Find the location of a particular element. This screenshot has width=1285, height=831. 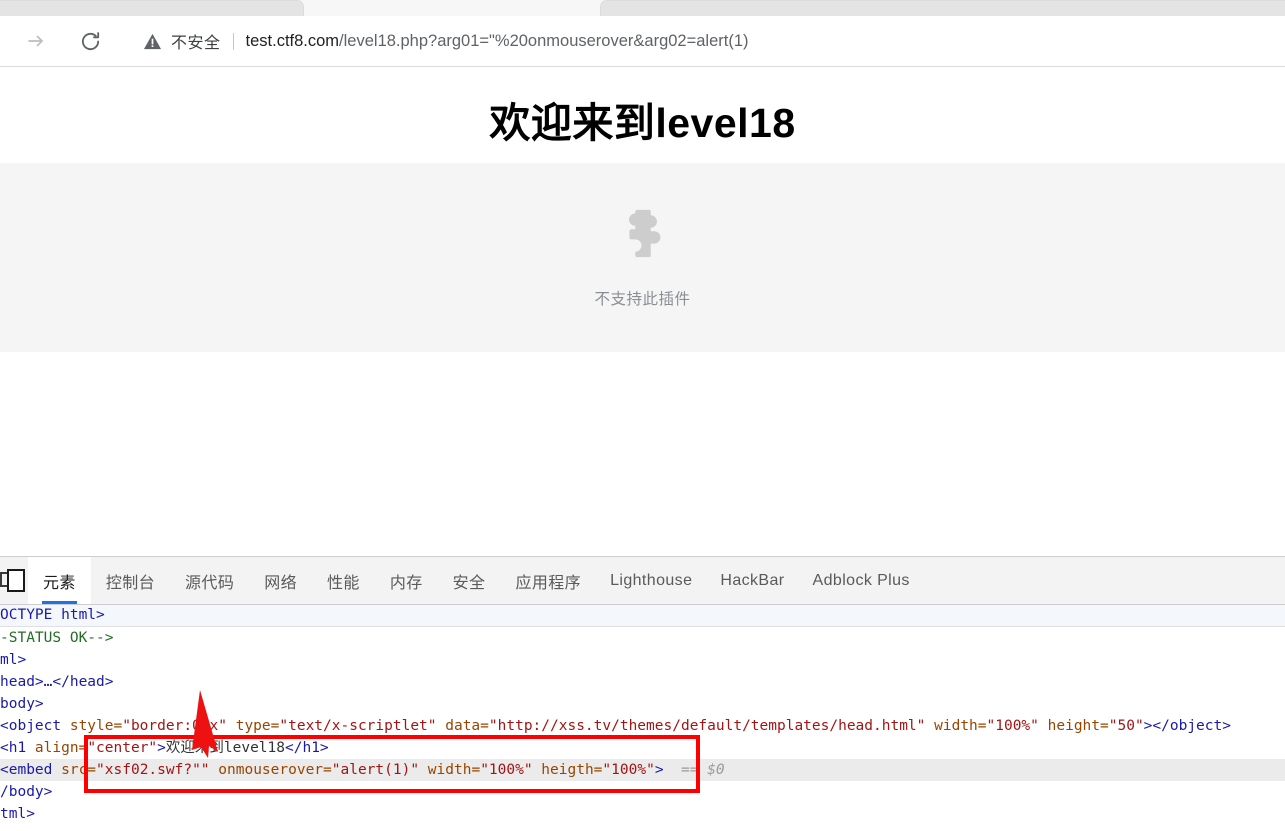

browser-tab-left is located at coordinates (152, 8).